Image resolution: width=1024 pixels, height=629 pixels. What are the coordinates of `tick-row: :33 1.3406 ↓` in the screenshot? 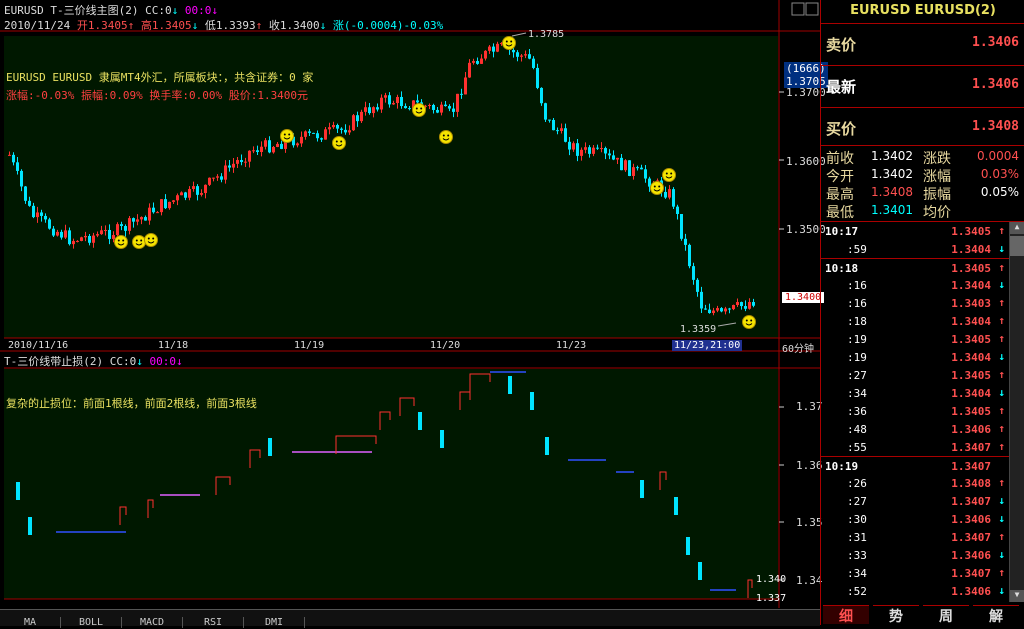 It's located at (915, 555).